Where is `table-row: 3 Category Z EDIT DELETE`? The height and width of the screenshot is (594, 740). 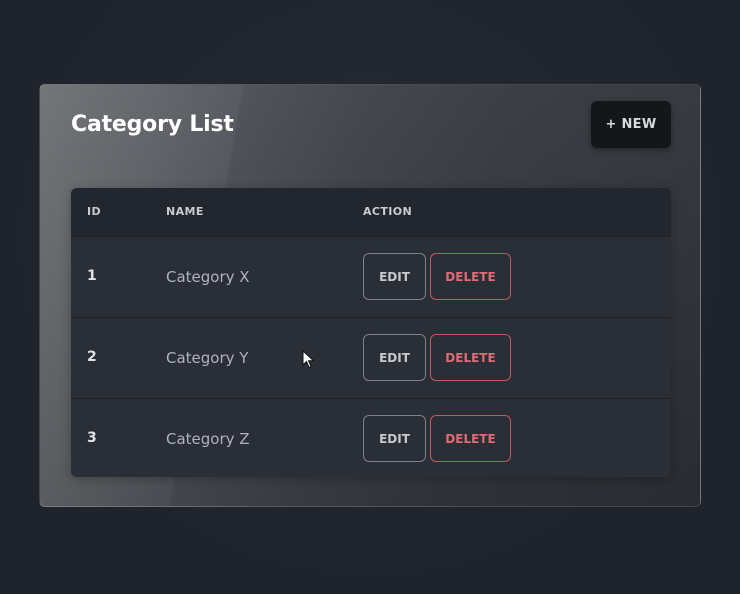 table-row: 3 Category Z EDIT DELETE is located at coordinates (371, 437).